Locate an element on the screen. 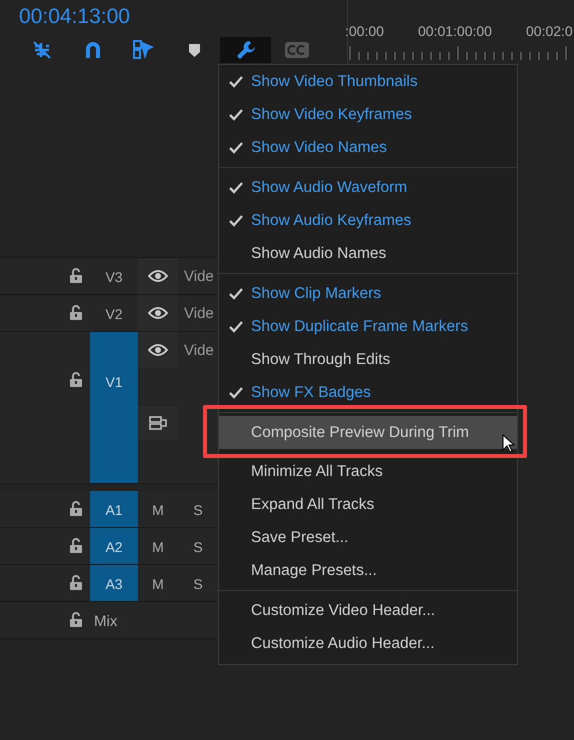 The width and height of the screenshot is (574, 740). menu-item: Show Audio Keyframes is located at coordinates (368, 220).